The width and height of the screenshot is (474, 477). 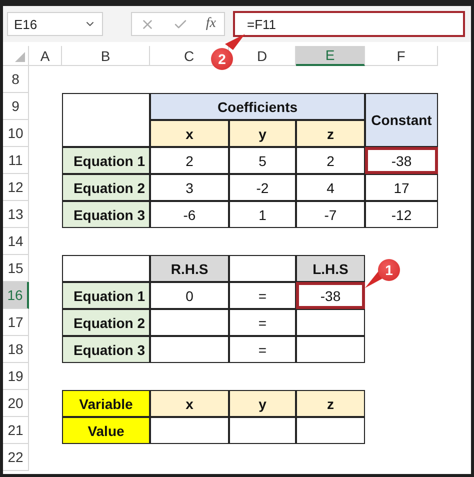 What do you see at coordinates (401, 120) in the screenshot?
I see `table-header: Constant` at bounding box center [401, 120].